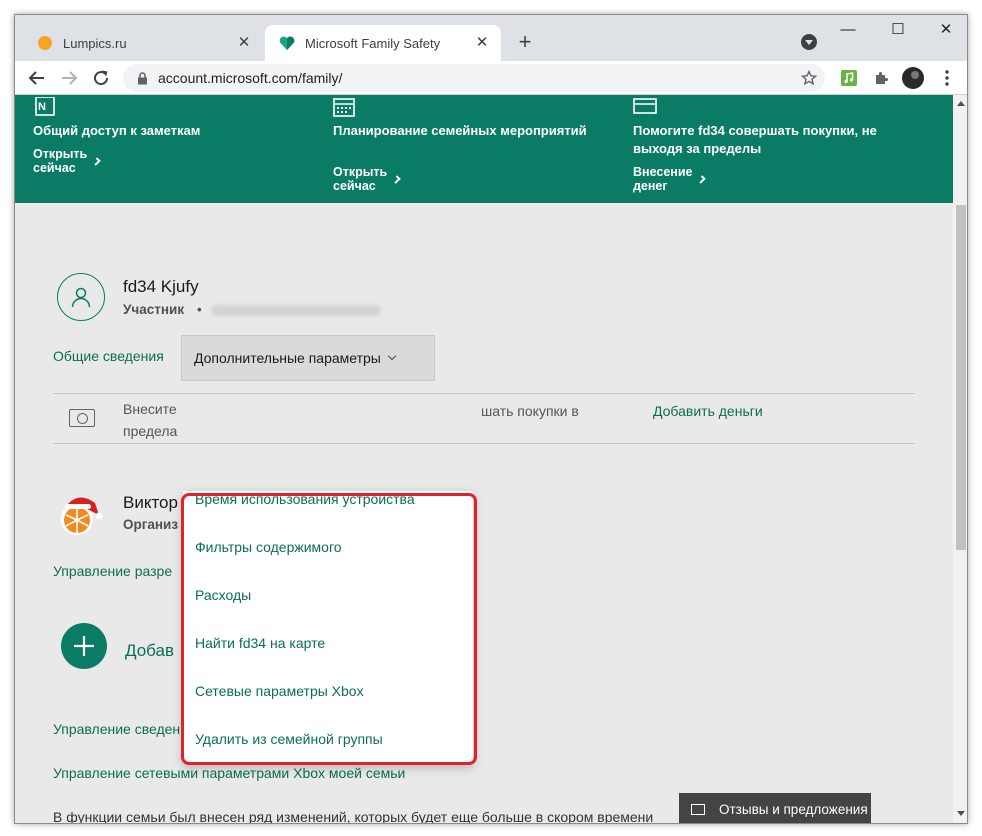 The image size is (982, 836). I want to click on feedback-button: Отзывы и предложения, so click(775, 808).